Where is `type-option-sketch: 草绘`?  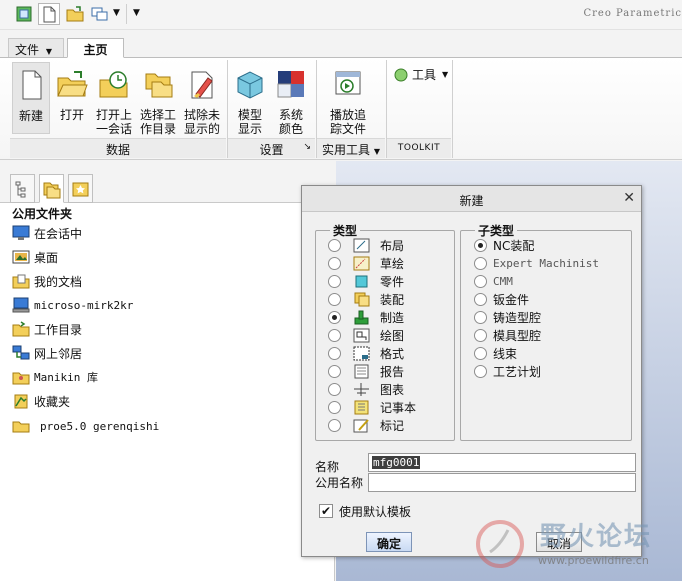
type-option-sketch: 草绘 is located at coordinates (366, 263).